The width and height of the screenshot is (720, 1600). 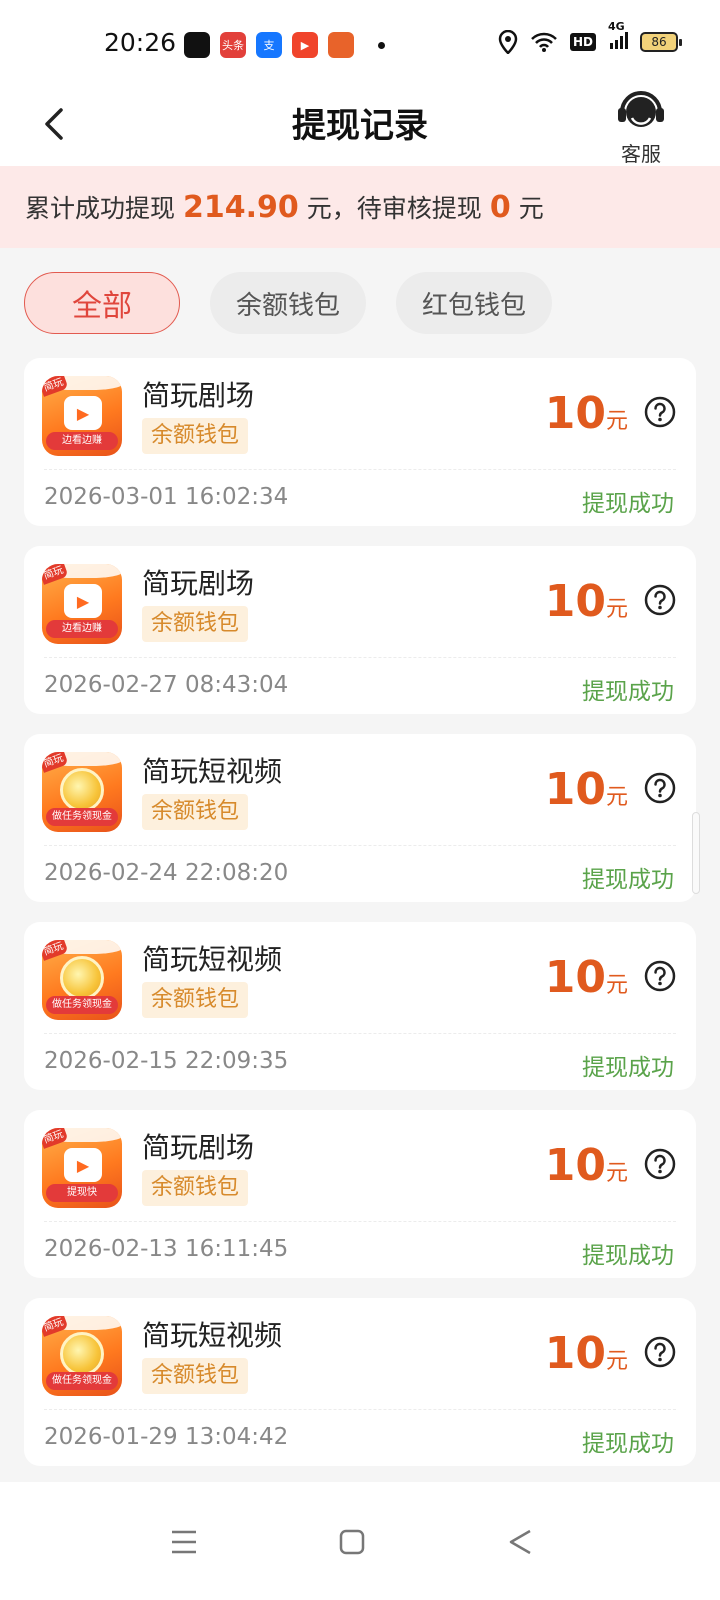 I want to click on scroll-indicator, so click(x=696, y=853).